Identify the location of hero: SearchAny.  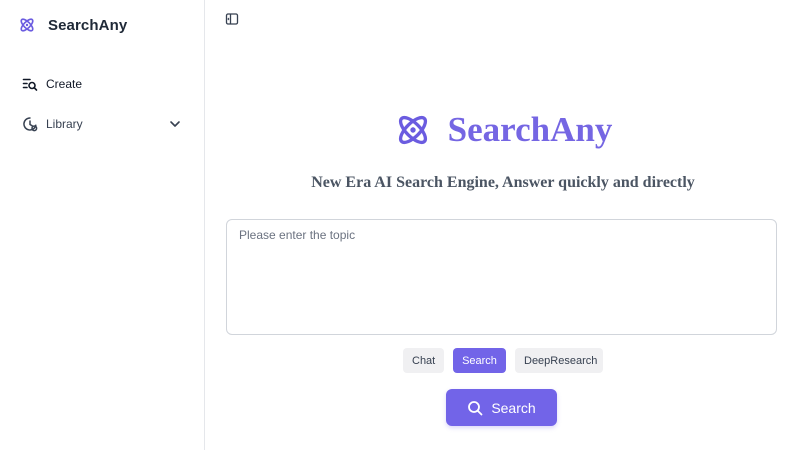
(503, 130).